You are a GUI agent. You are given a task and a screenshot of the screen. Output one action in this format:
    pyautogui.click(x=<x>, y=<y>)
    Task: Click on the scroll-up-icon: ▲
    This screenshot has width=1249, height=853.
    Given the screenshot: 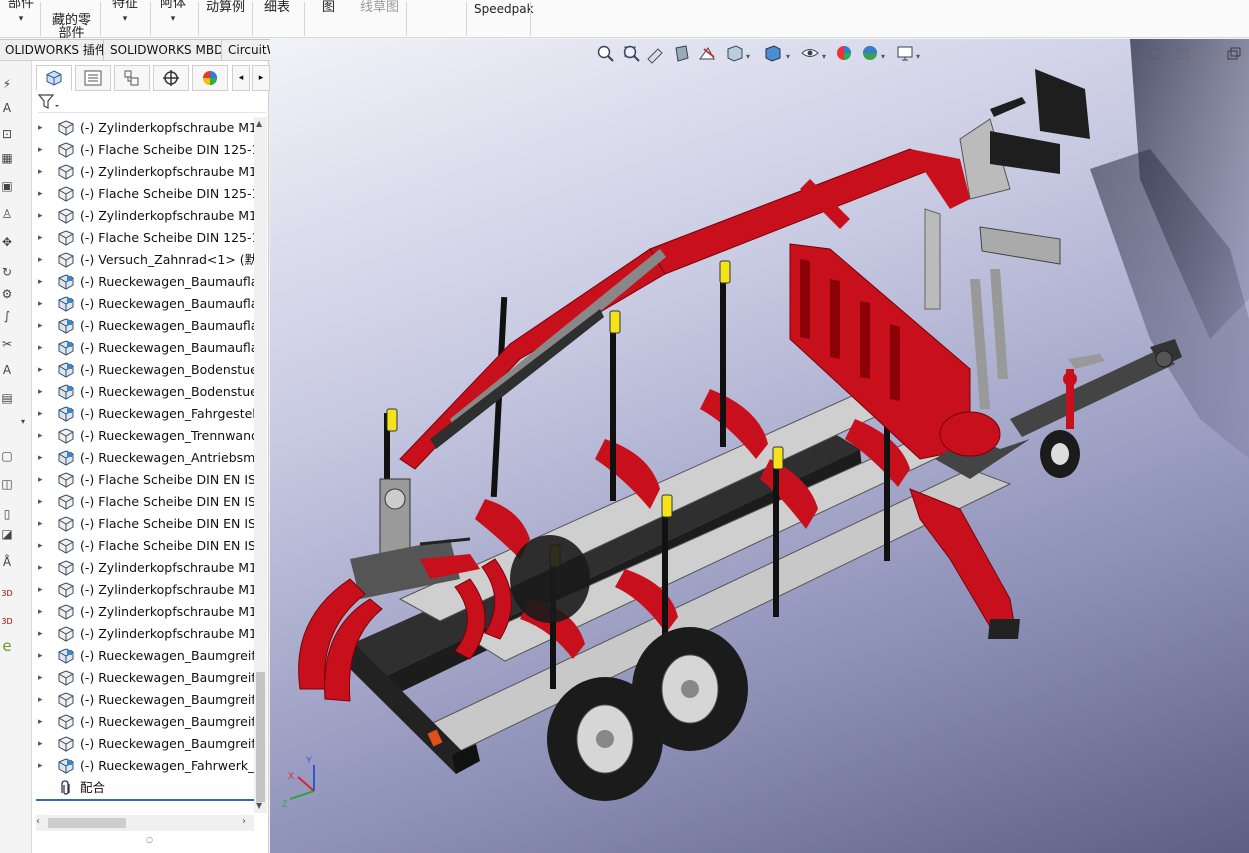 What is the action you would take?
    pyautogui.click(x=259, y=123)
    